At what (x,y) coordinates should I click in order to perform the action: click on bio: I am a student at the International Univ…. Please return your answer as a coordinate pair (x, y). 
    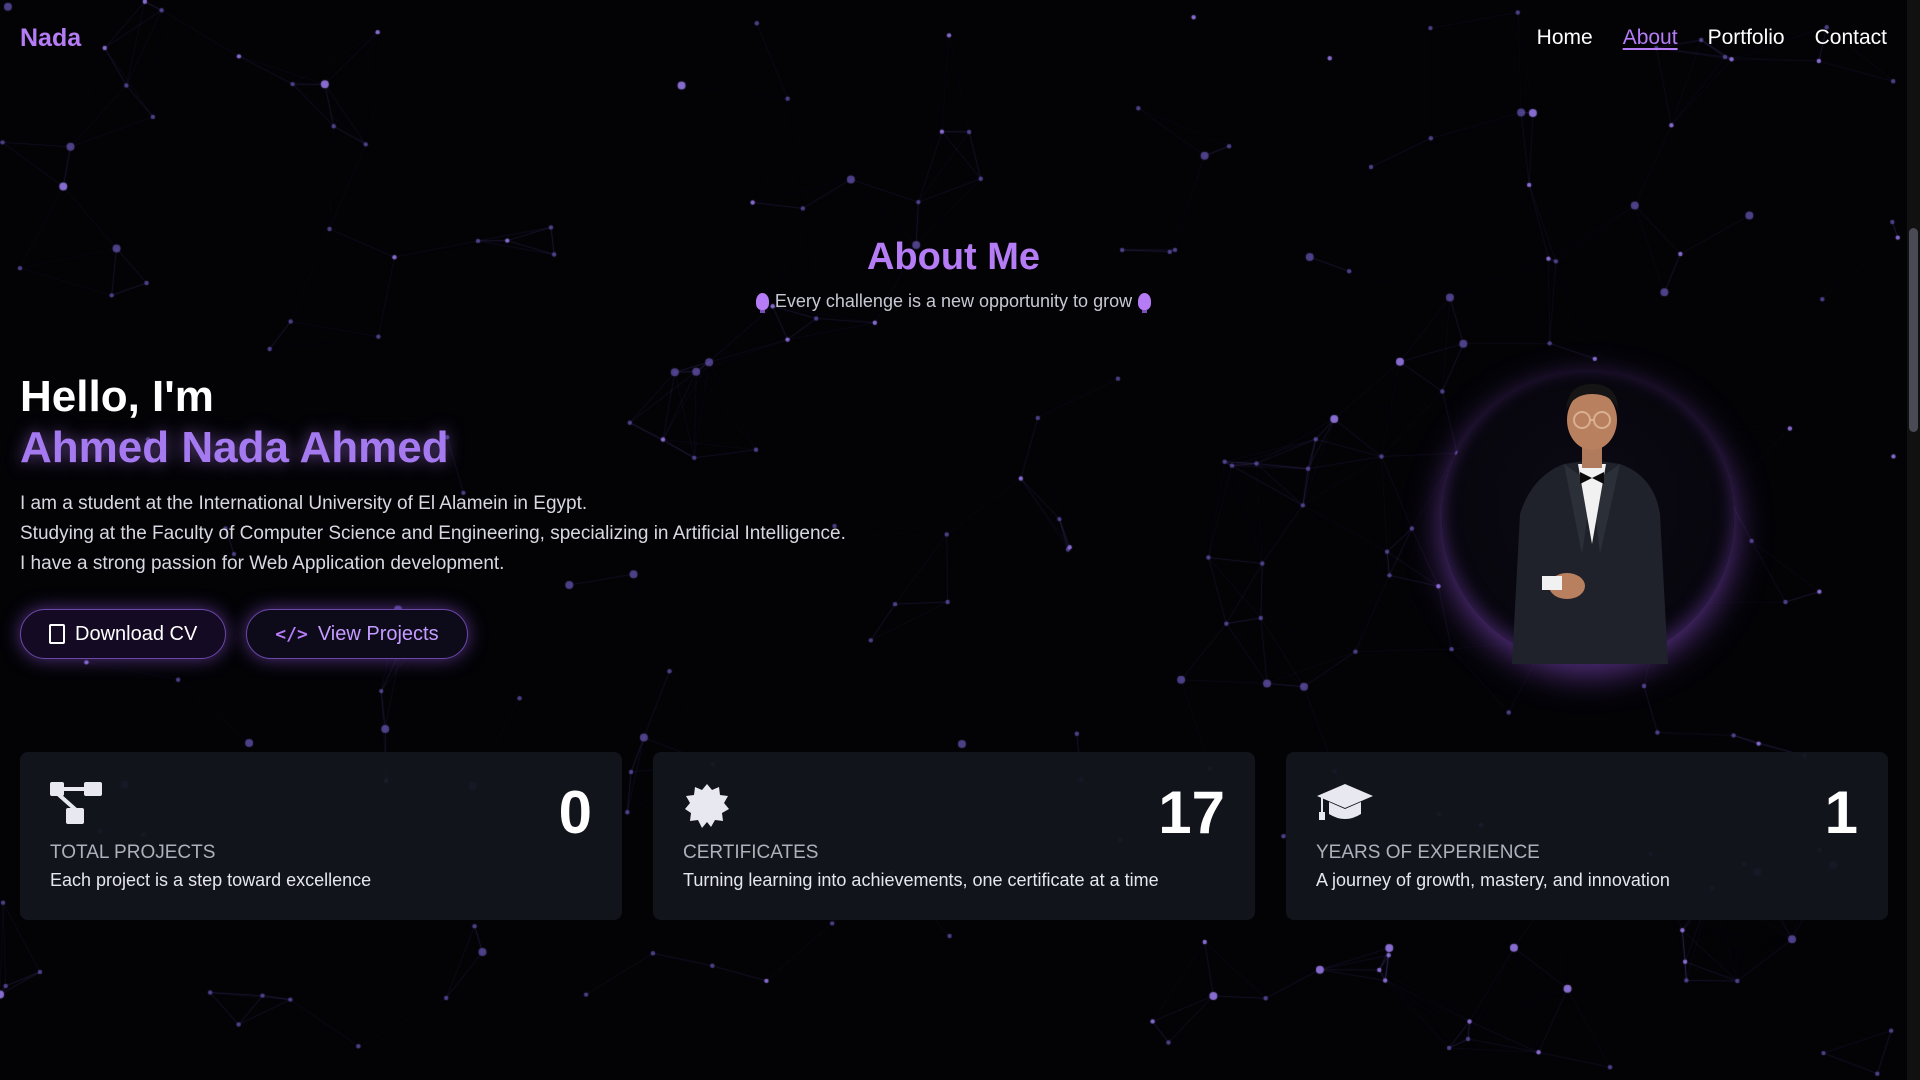
    Looking at the image, I should click on (433, 534).